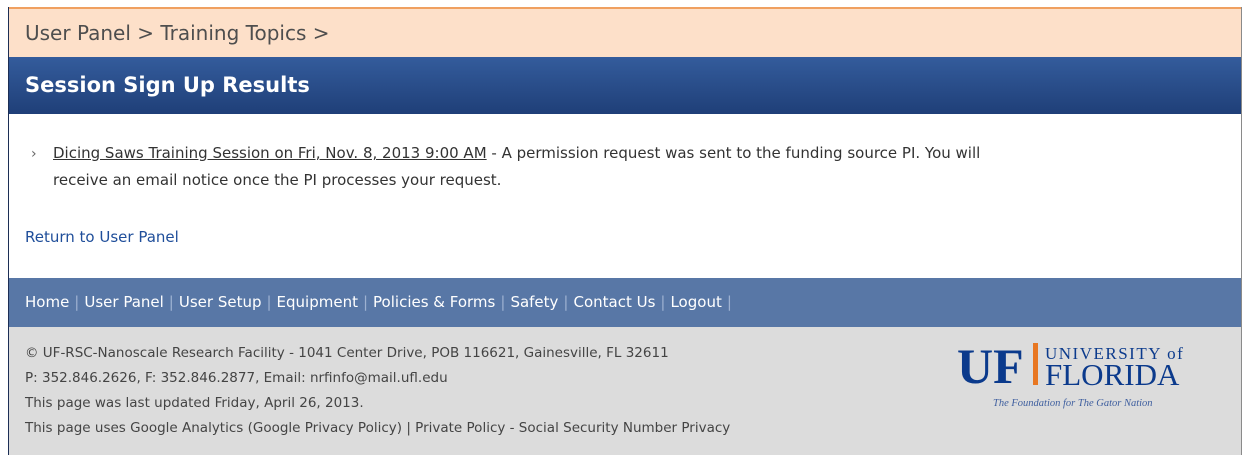  Describe the element at coordinates (625, 32) in the screenshot. I see `breadcrumb: User Panel > Training Topics >` at that location.